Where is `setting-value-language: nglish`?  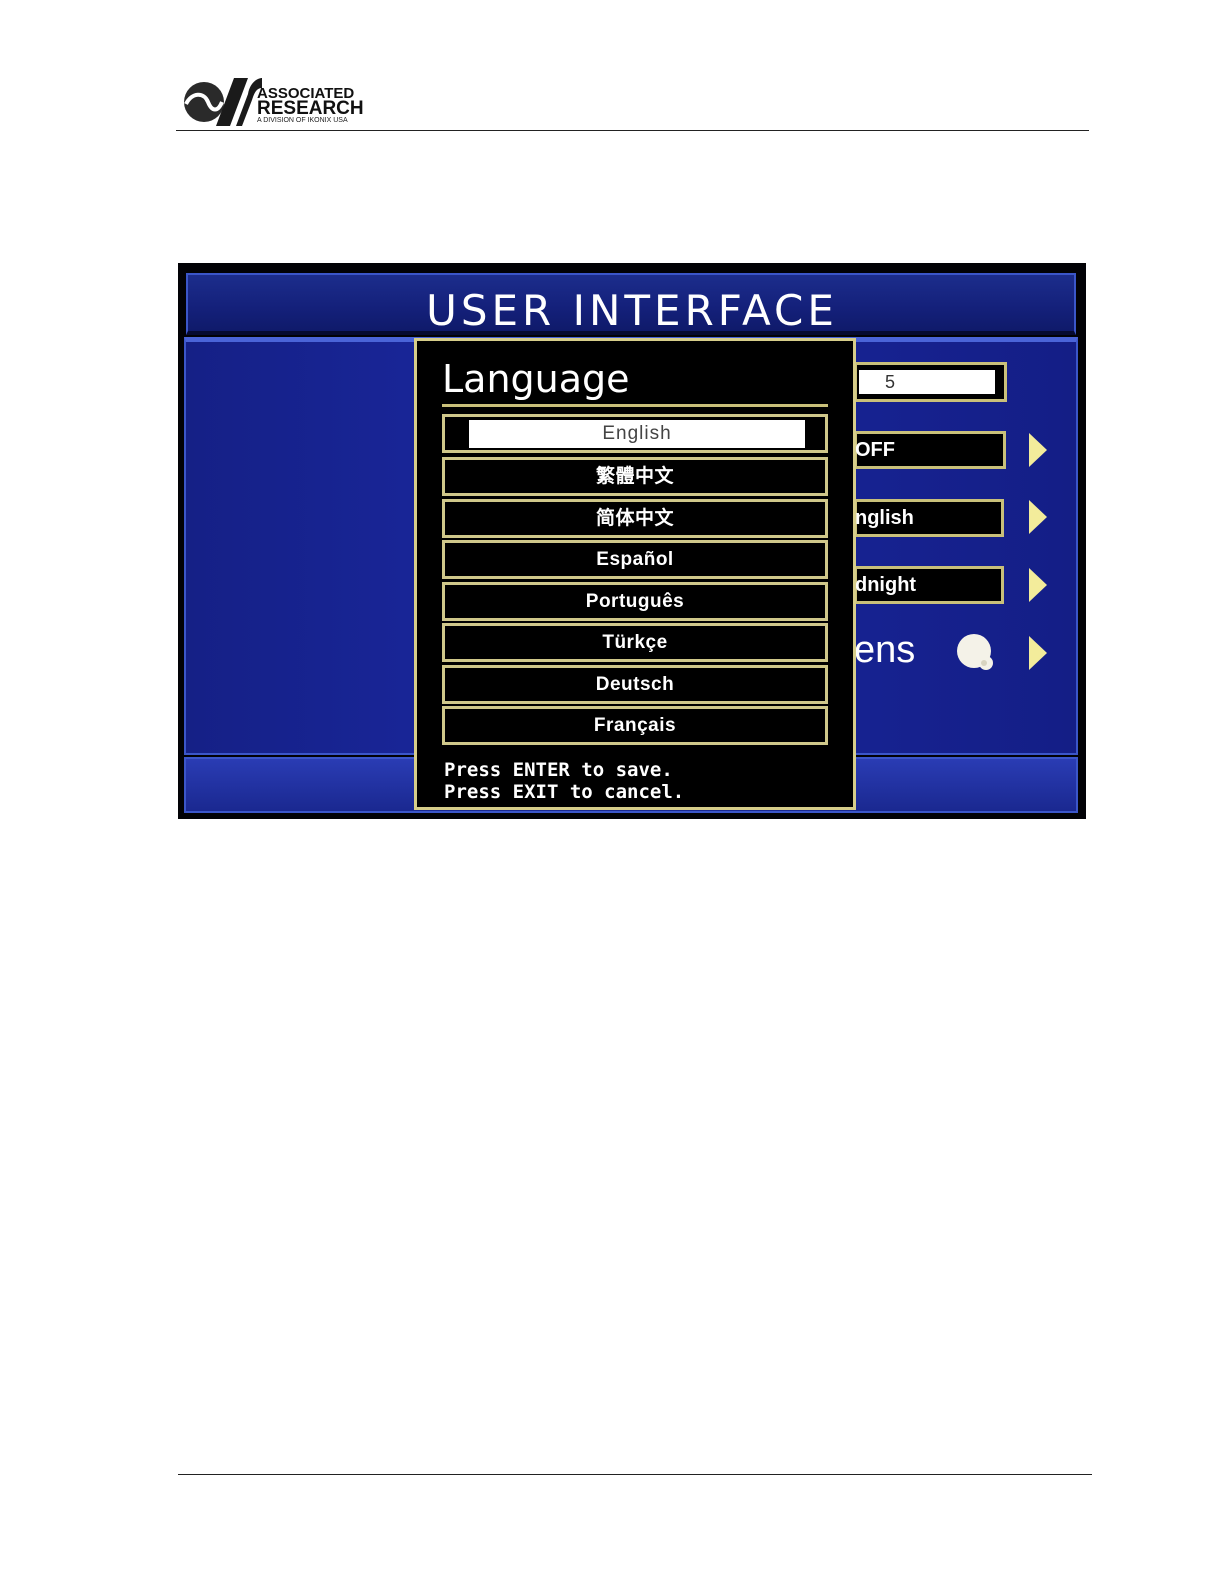
setting-value-language: nglish is located at coordinates (884, 518).